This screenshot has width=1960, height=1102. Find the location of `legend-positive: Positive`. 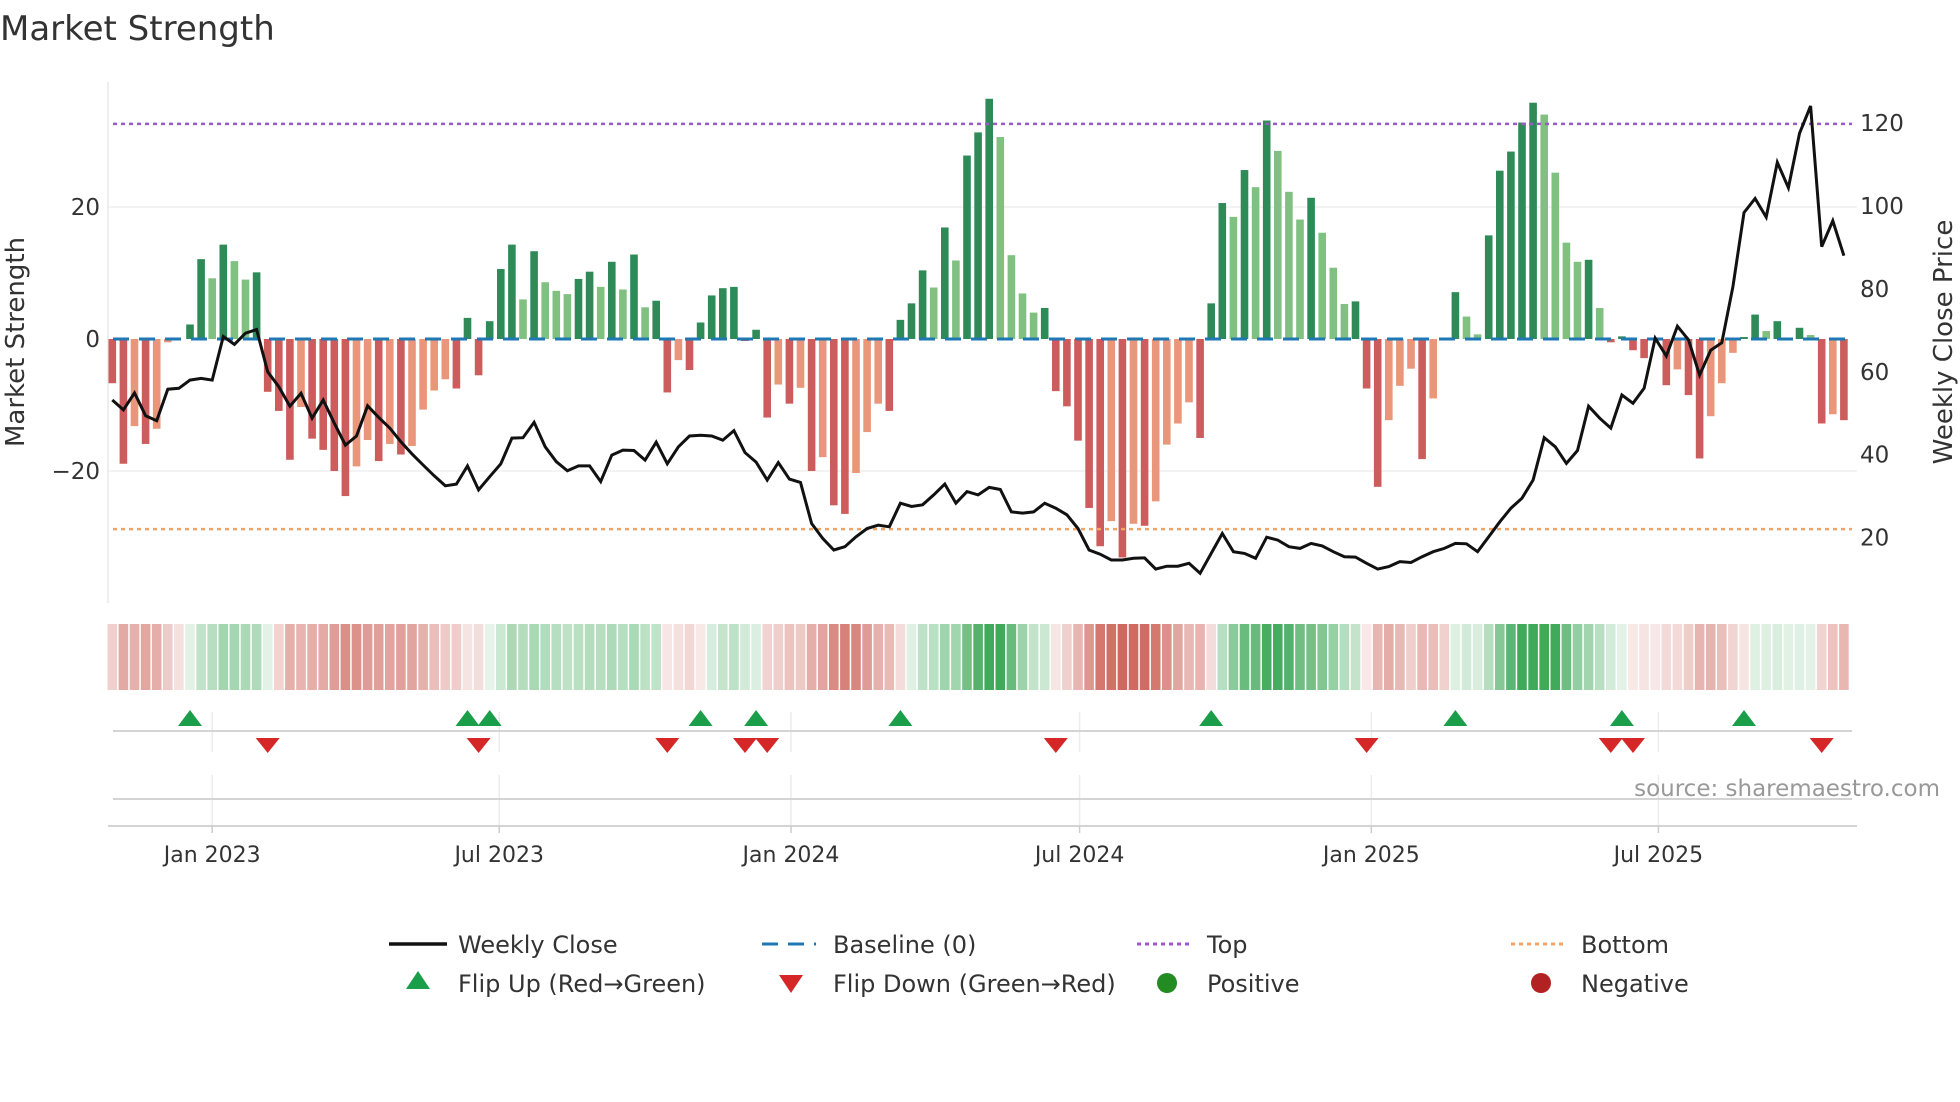

legend-positive: Positive is located at coordinates (1228, 984).